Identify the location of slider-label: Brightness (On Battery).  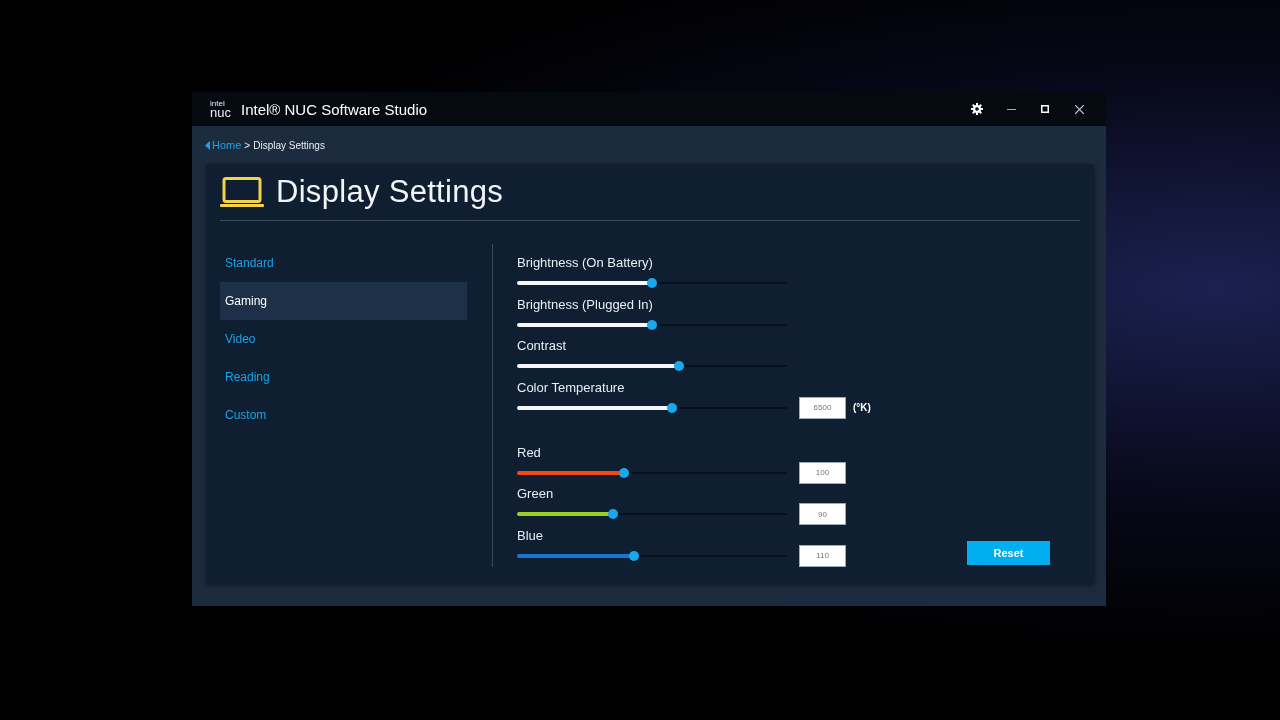
(585, 263).